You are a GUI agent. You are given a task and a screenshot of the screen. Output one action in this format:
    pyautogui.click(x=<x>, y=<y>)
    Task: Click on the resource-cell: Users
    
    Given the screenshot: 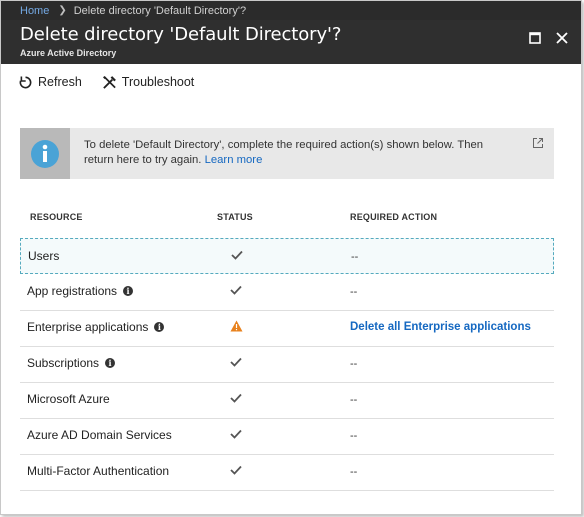 What is the action you would take?
    pyautogui.click(x=43, y=256)
    